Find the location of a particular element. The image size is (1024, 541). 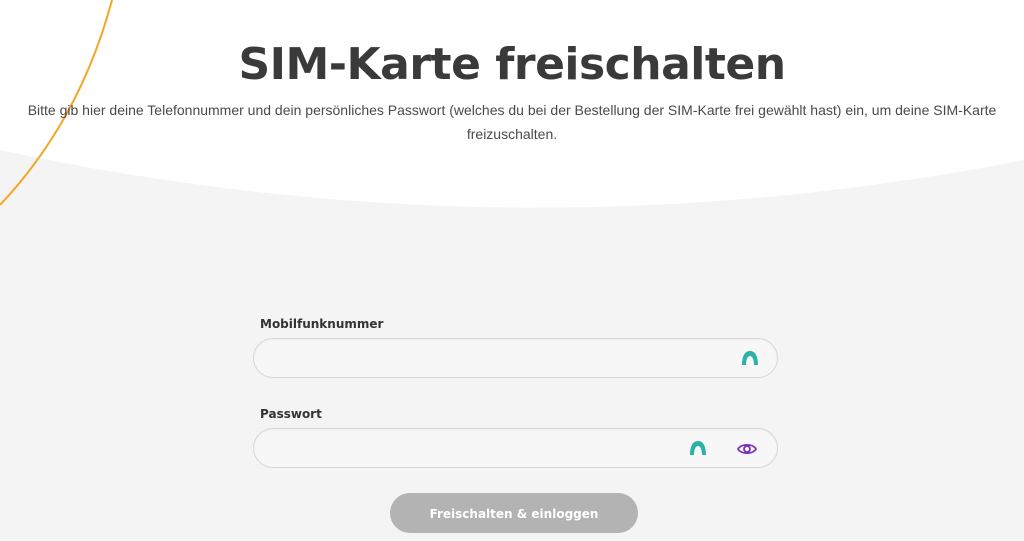

phone-field-wrapper is located at coordinates (515, 358).